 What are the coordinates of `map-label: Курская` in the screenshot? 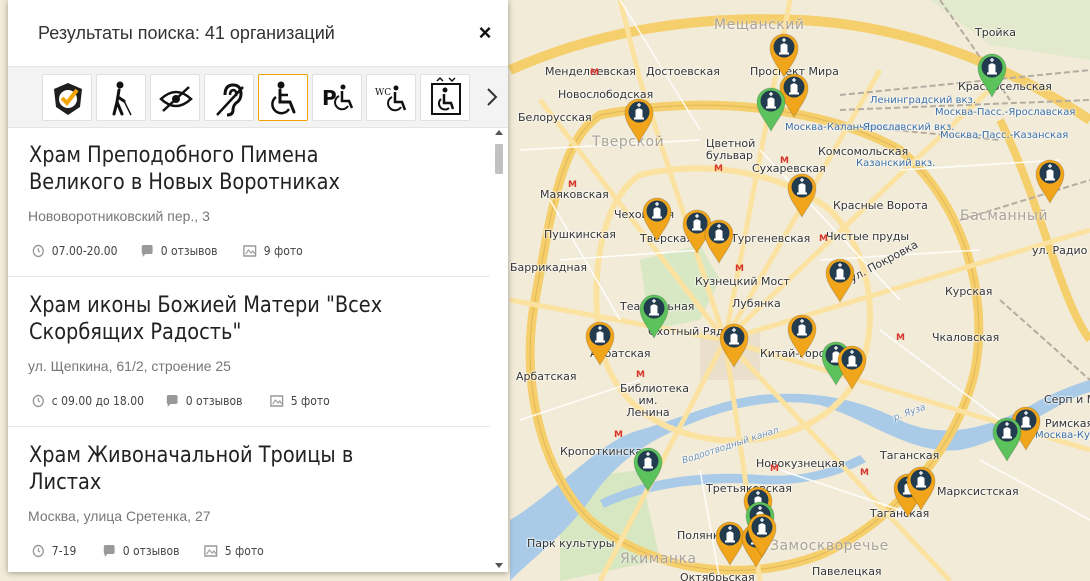 It's located at (969, 291).